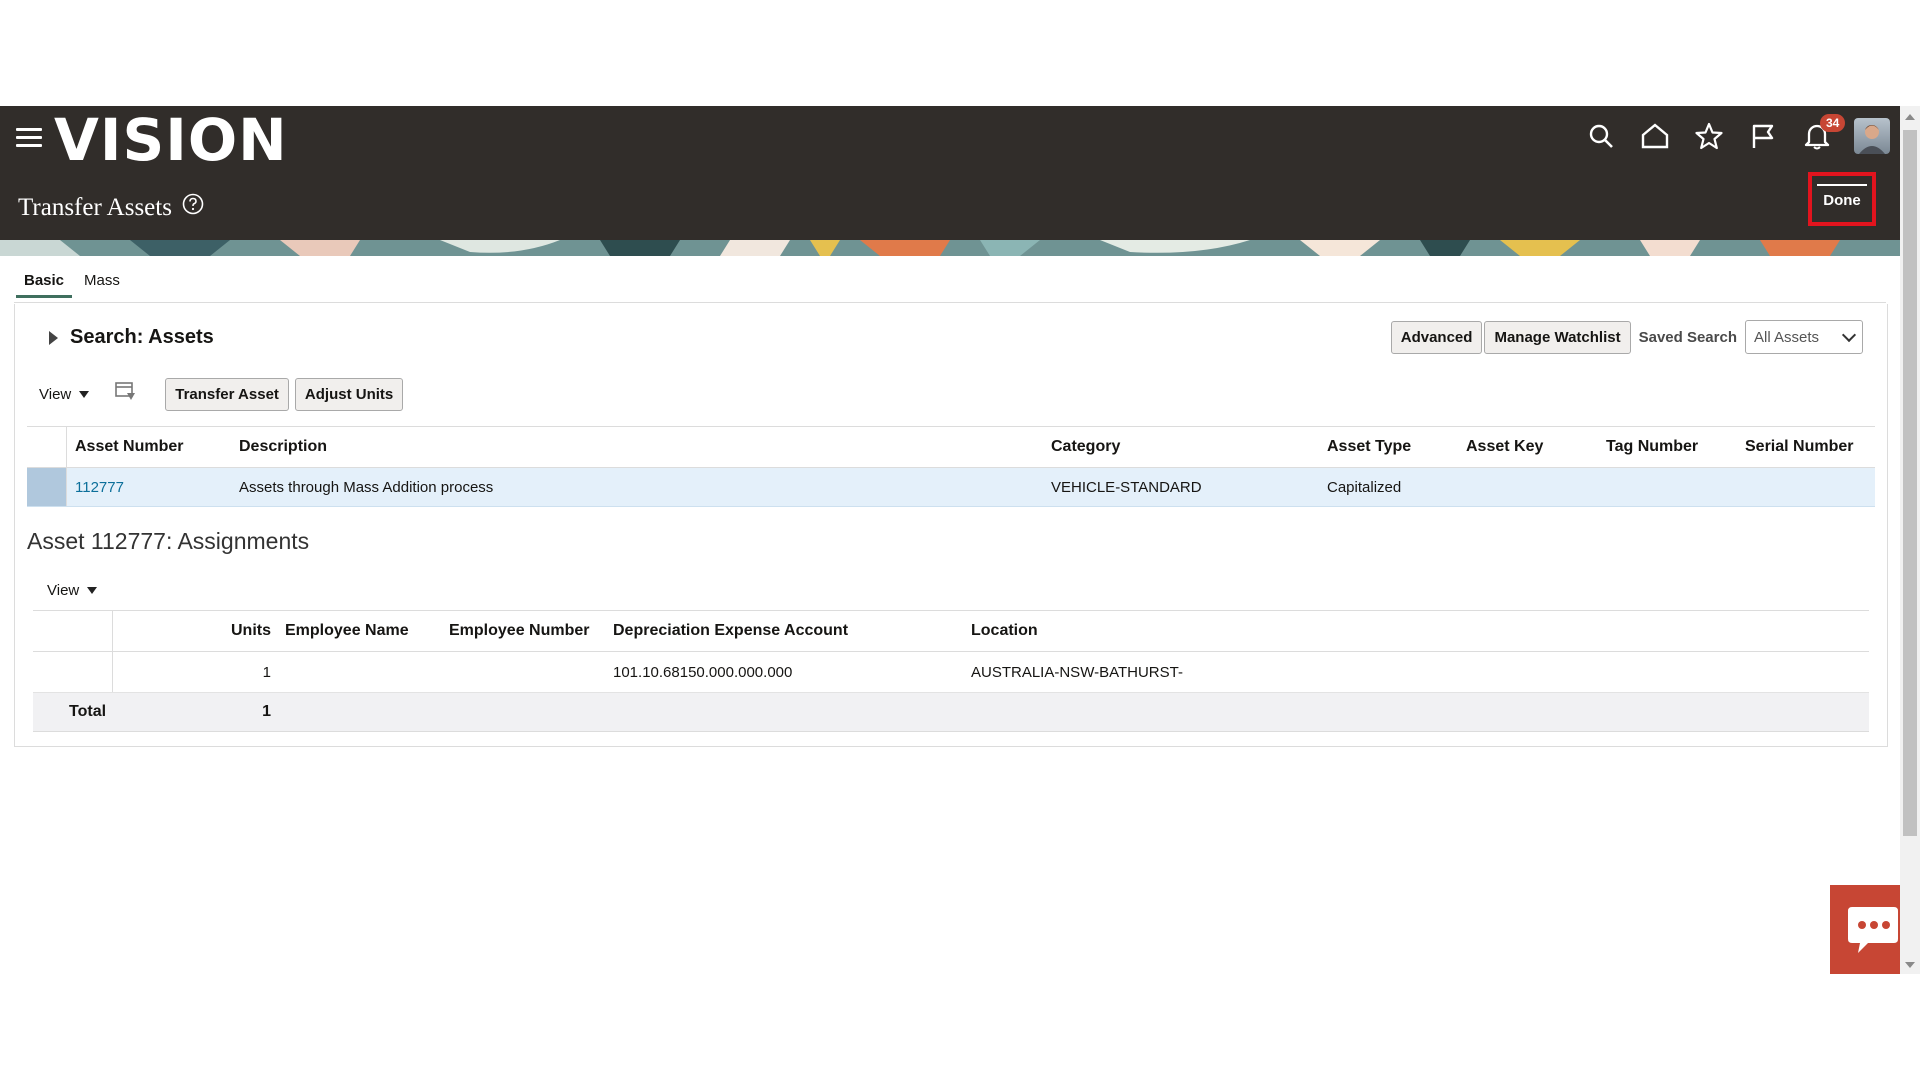  I want to click on done-highlight: Done, so click(1842, 199).